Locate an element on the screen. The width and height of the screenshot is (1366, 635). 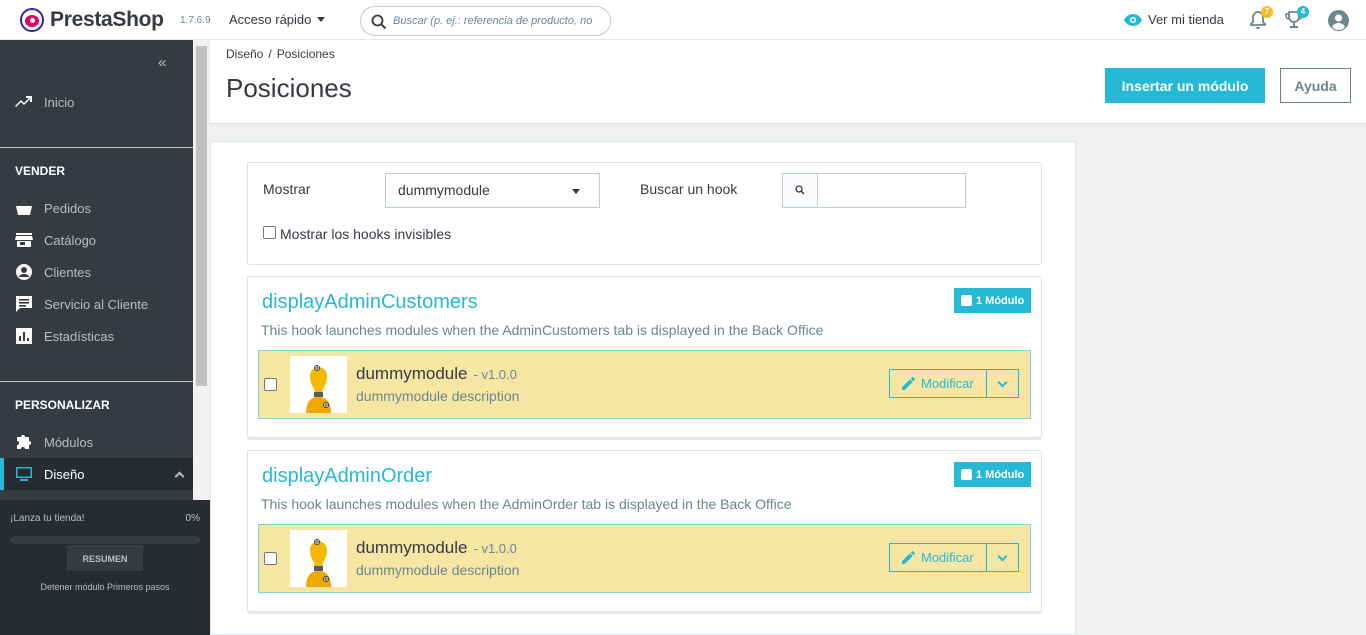
notifications-badge: 7 is located at coordinates (1267, 12).